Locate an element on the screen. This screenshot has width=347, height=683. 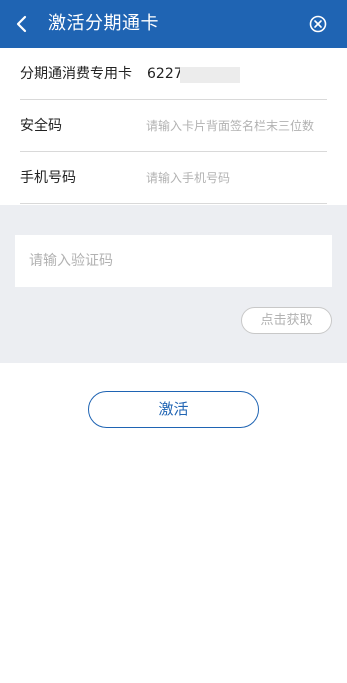
close-button is located at coordinates (318, 24).